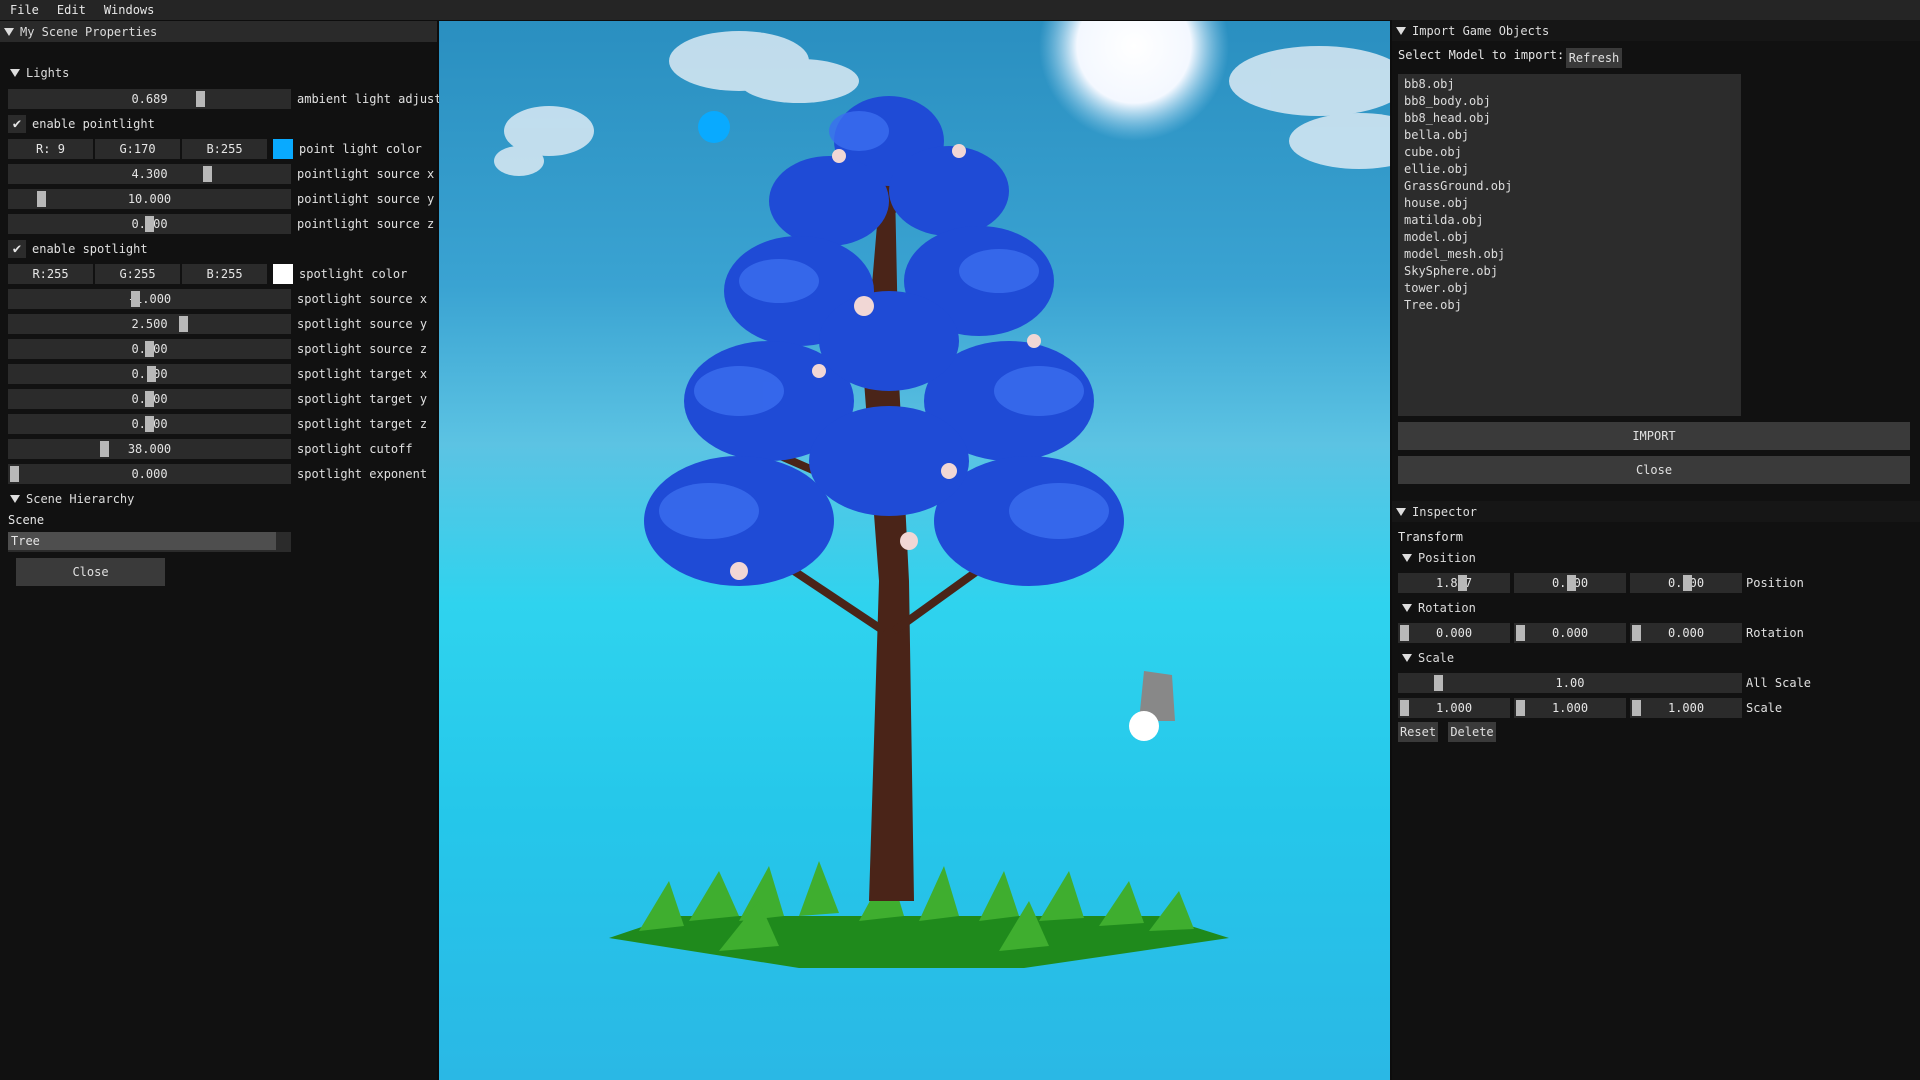 This screenshot has width=1920, height=1080. What do you see at coordinates (1439, 608) in the screenshot?
I see `rotation-header: Rotation` at bounding box center [1439, 608].